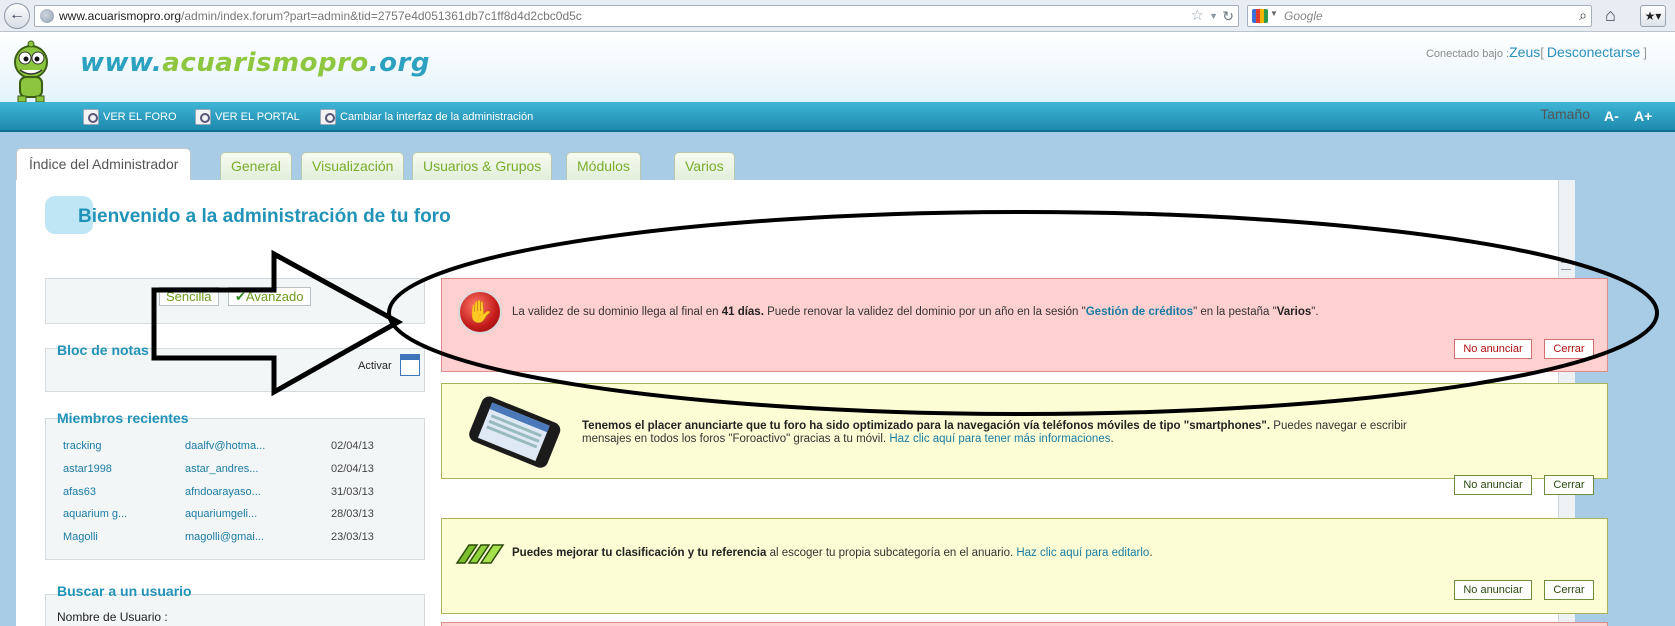 This screenshot has width=1675, height=626. I want to click on tab-varios: Varios, so click(704, 166).